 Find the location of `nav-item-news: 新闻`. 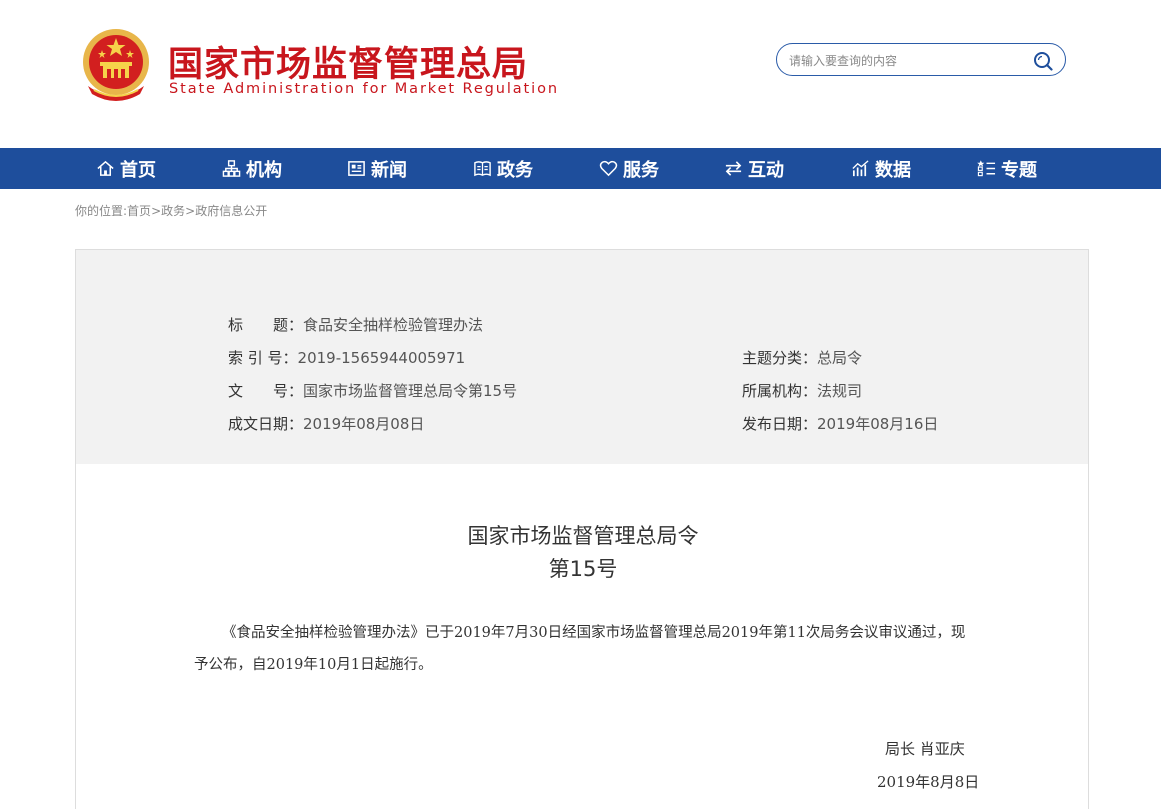

nav-item-news: 新闻 is located at coordinates (377, 168).